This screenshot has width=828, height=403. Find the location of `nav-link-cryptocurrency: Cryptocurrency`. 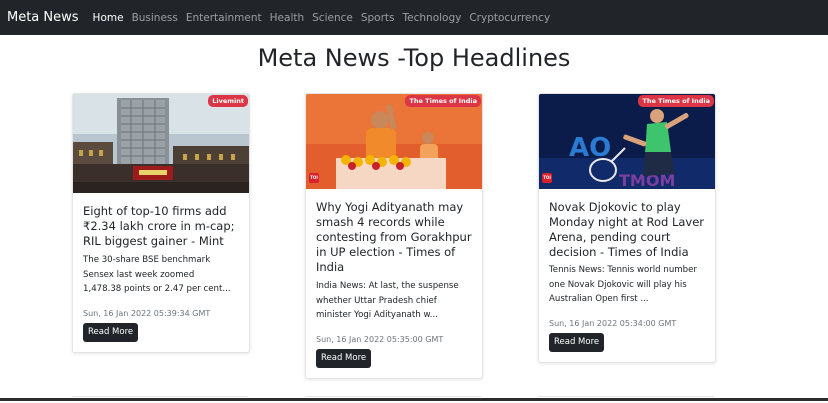

nav-link-cryptocurrency: Cryptocurrency is located at coordinates (509, 18).